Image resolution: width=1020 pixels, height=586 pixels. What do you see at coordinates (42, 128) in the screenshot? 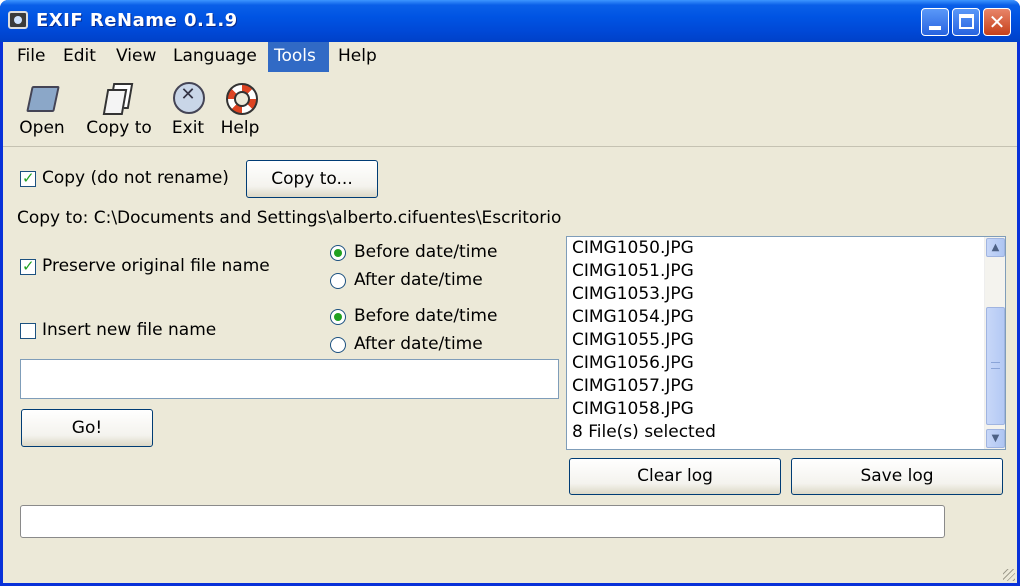
I see `open-label: Open` at bounding box center [42, 128].